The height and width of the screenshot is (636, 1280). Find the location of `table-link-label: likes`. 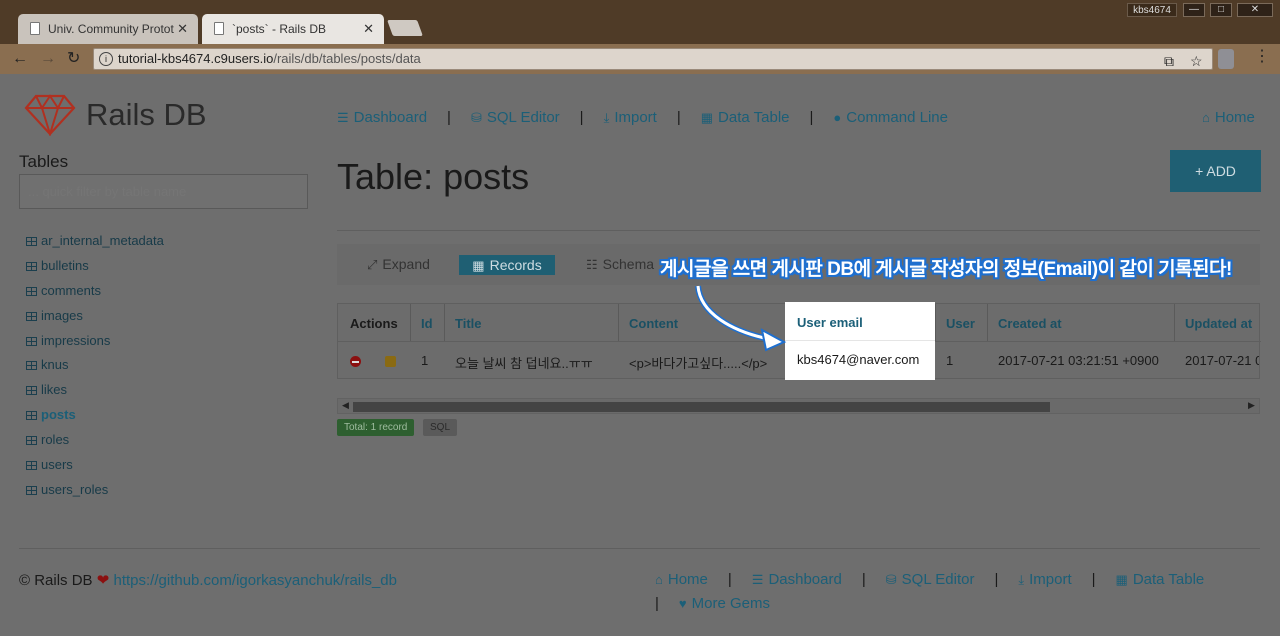

table-link-label: likes is located at coordinates (54, 390).